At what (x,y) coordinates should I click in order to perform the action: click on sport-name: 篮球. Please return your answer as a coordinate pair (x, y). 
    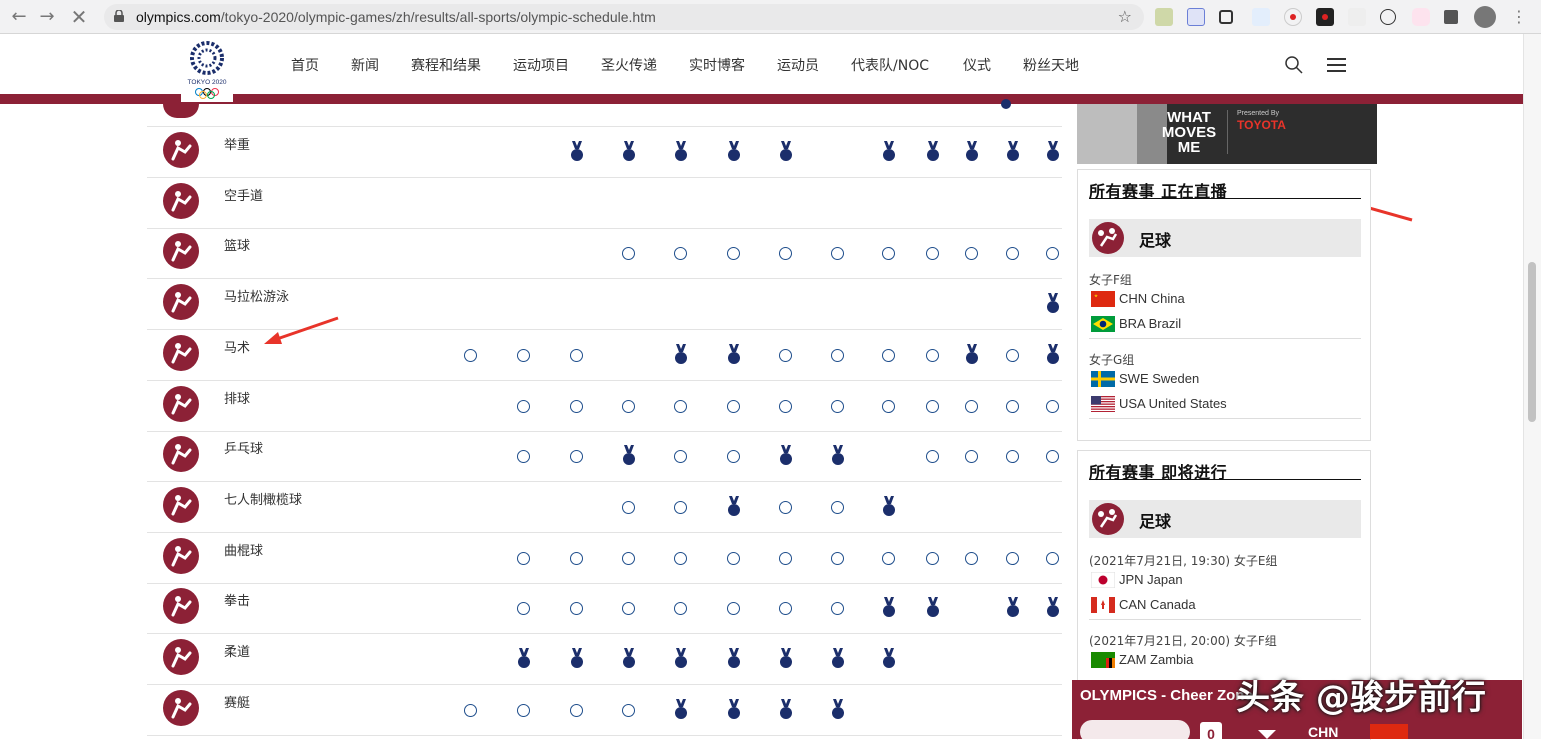
    Looking at the image, I should click on (237, 244).